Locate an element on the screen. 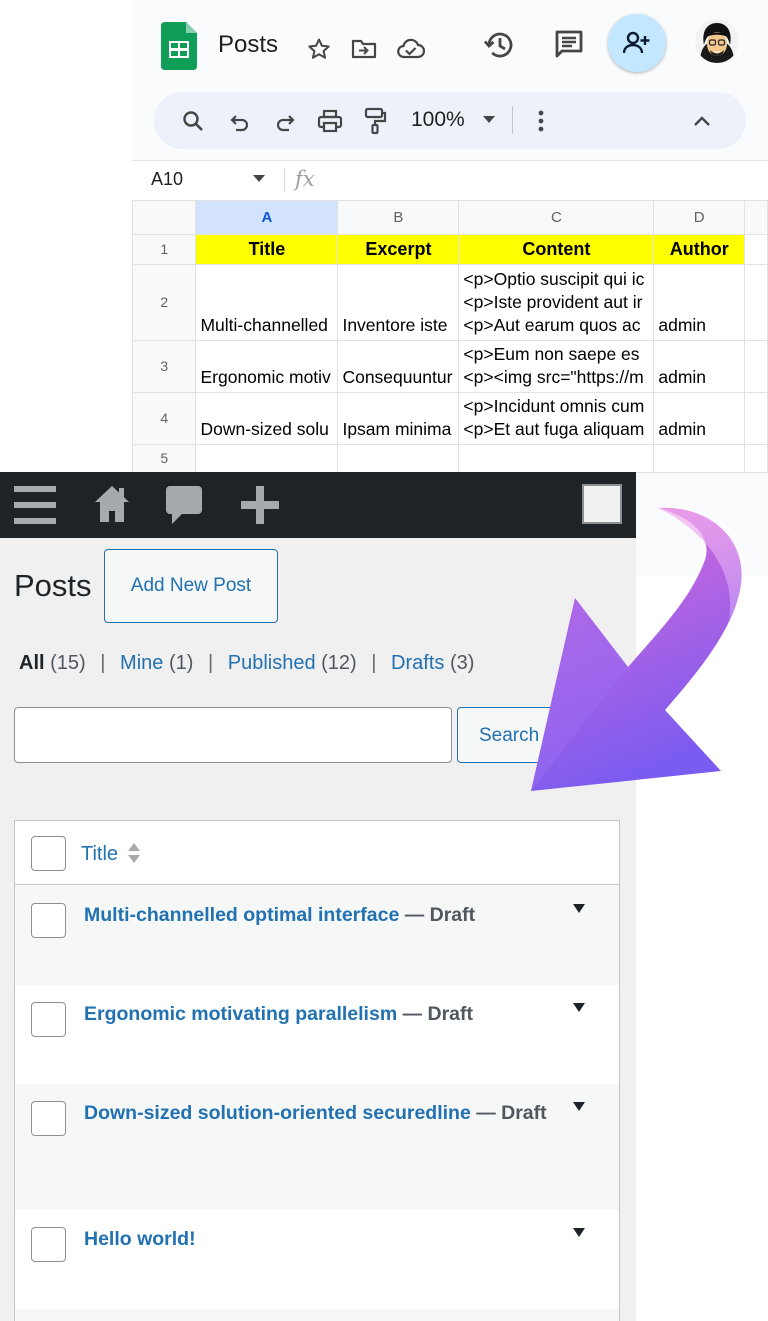 The width and height of the screenshot is (768, 1321). sheets-logo-icon is located at coordinates (179, 48).